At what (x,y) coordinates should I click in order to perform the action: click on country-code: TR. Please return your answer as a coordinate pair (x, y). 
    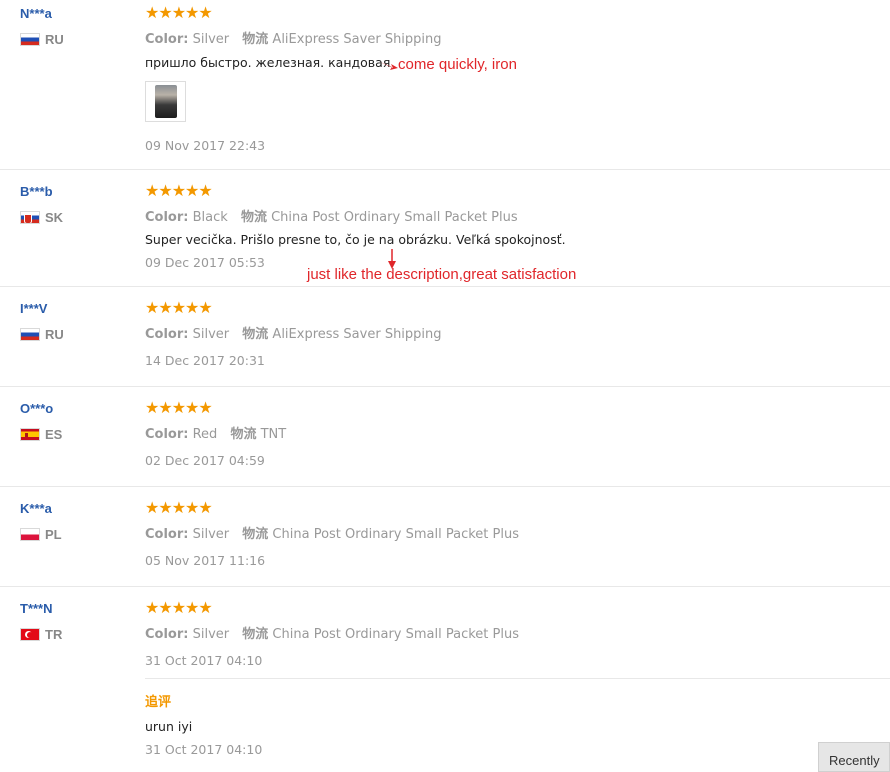
    Looking at the image, I should click on (54, 634).